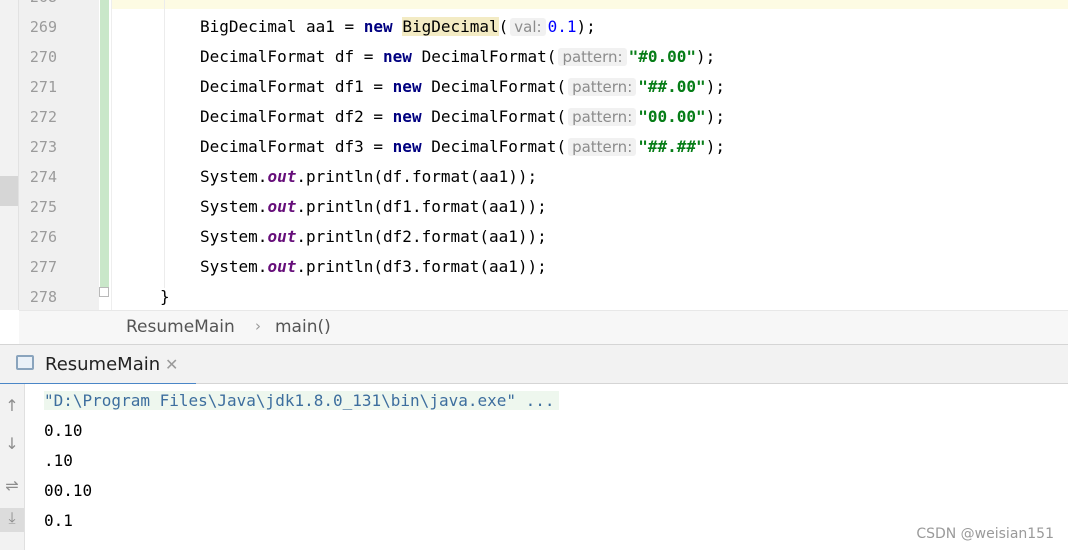 This screenshot has height=550, width=1068. Describe the element at coordinates (354, 56) in the screenshot. I see `var-token: df =` at that location.